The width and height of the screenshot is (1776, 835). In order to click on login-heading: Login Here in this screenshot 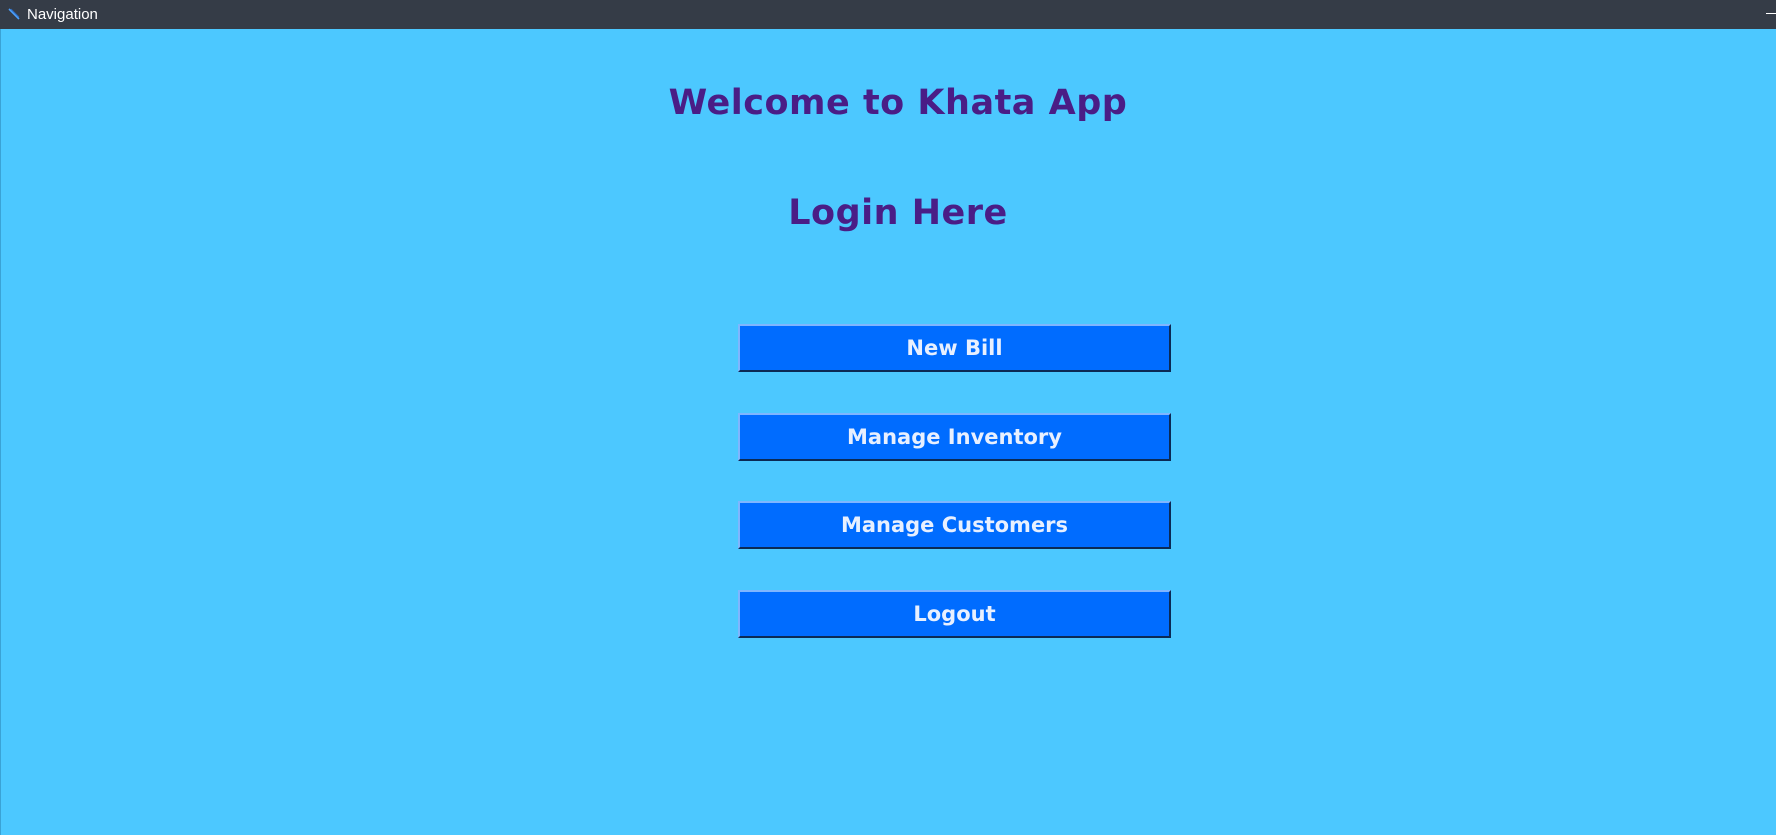, I will do `click(898, 213)`.